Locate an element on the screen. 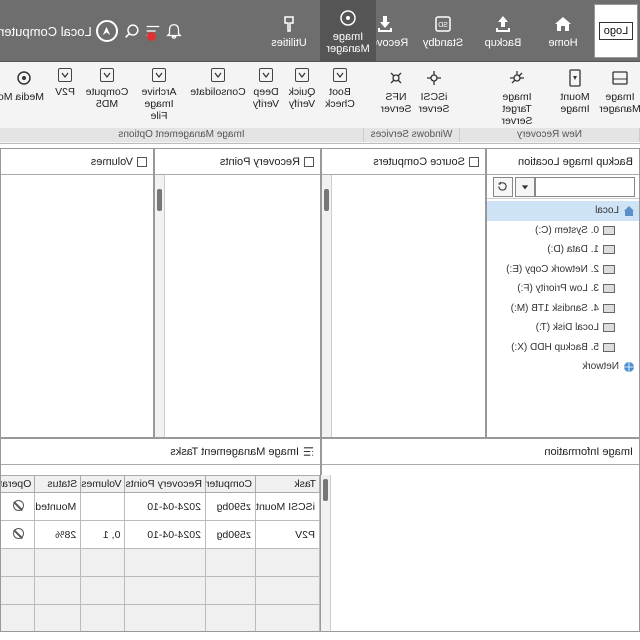 The height and width of the screenshot is (640, 640). nav-utilities-button: Utilities is located at coordinates (289, 31).